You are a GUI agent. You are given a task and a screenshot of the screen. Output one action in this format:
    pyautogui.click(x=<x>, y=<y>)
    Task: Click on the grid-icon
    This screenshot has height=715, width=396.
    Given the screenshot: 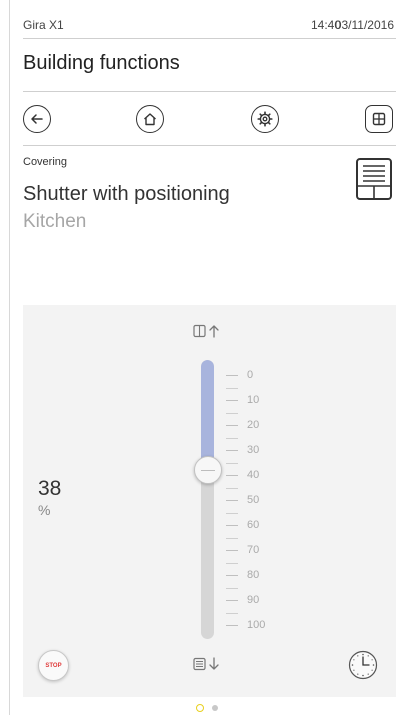 What is the action you would take?
    pyautogui.click(x=379, y=119)
    